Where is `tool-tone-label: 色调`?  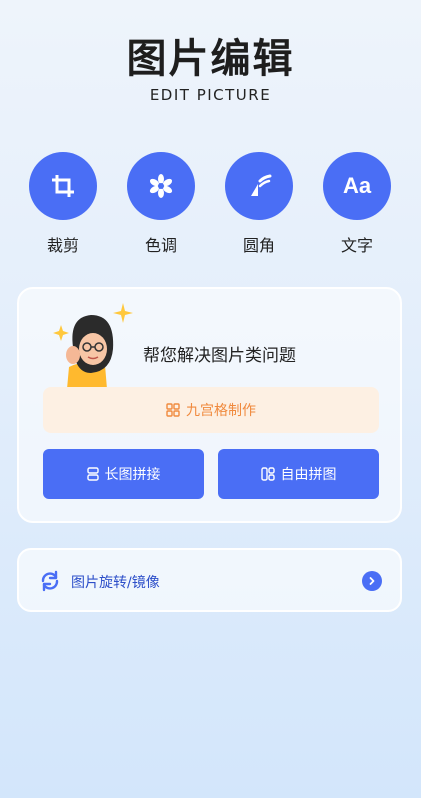 tool-tone-label: 色调 is located at coordinates (160, 245).